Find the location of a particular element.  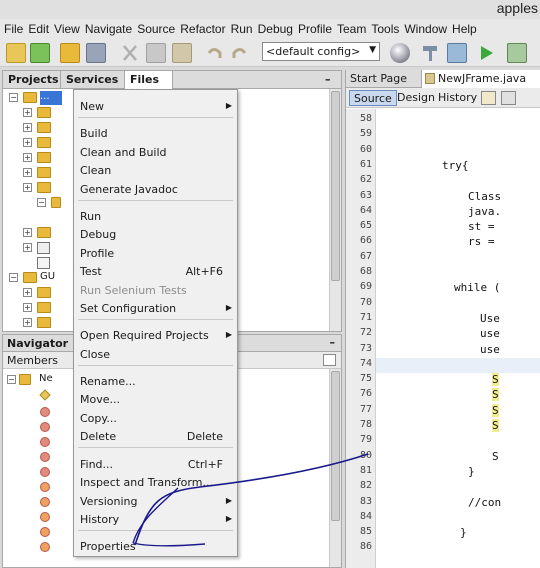

annotation-arrow-icon is located at coordinates (250, 500).